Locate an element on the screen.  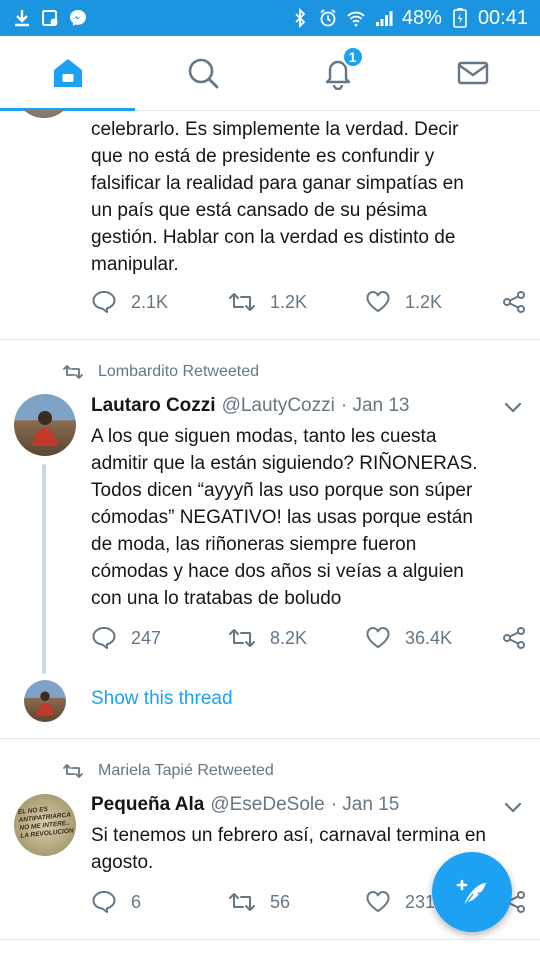
tab-home is located at coordinates (67, 73).